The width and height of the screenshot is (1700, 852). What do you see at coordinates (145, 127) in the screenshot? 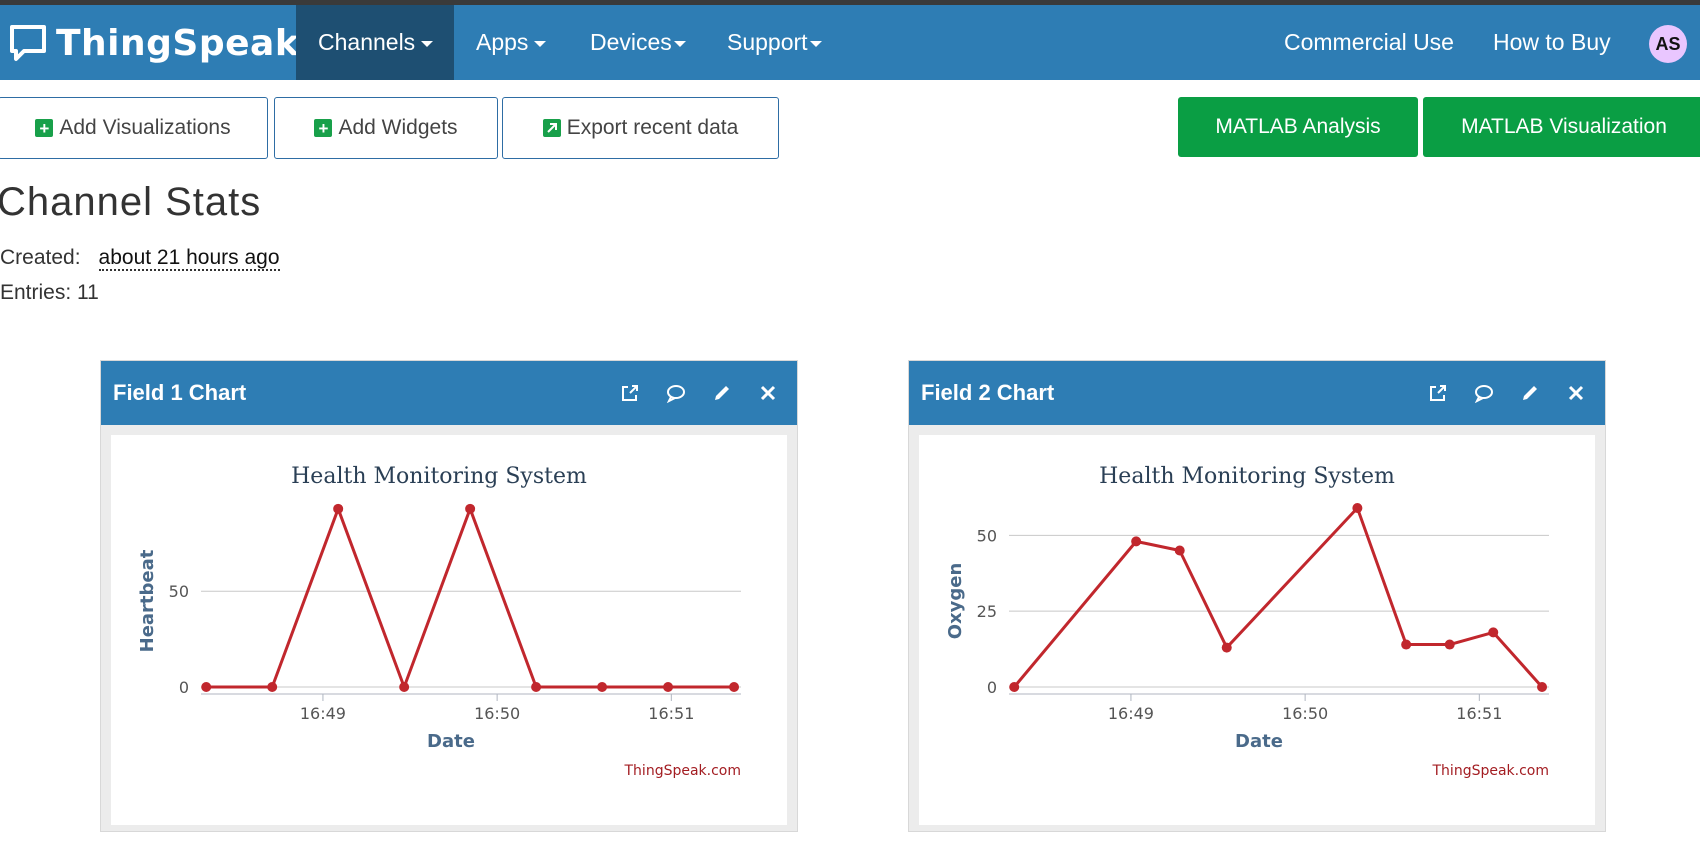
I see `add-visualizations-label: Add Visualizations` at bounding box center [145, 127].